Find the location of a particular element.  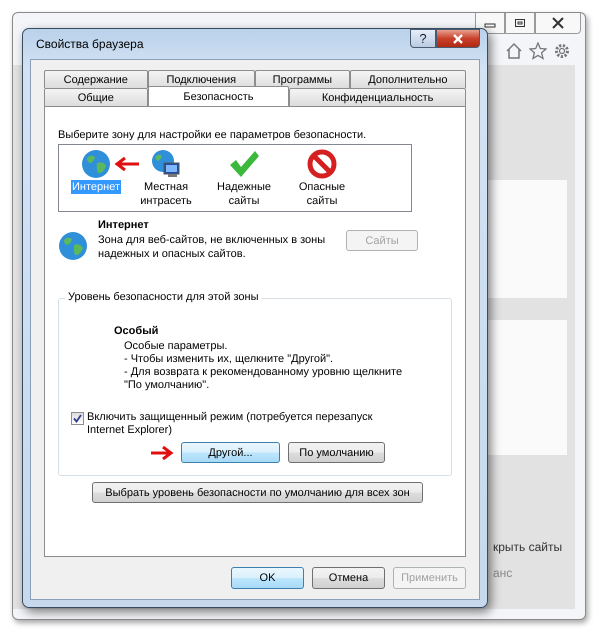

reset-all-zones-button: Выбрать уровень безопасности по умолчанию для всех зон is located at coordinates (257, 492).